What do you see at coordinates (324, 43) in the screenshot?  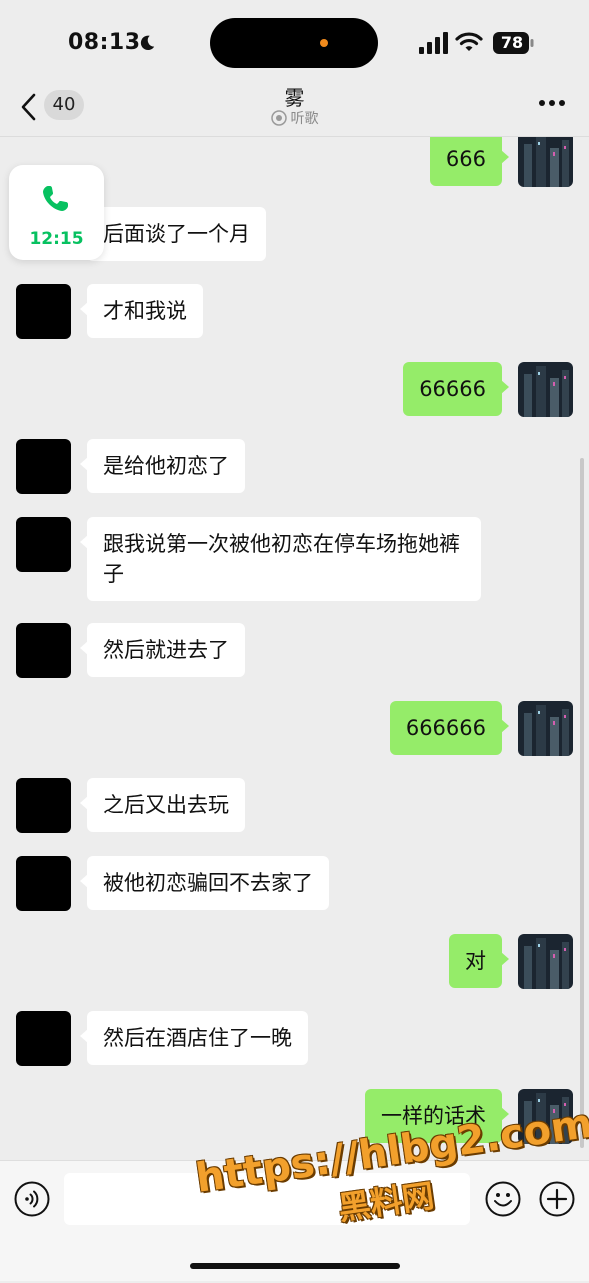 I see `privacy-indicator-dot` at bounding box center [324, 43].